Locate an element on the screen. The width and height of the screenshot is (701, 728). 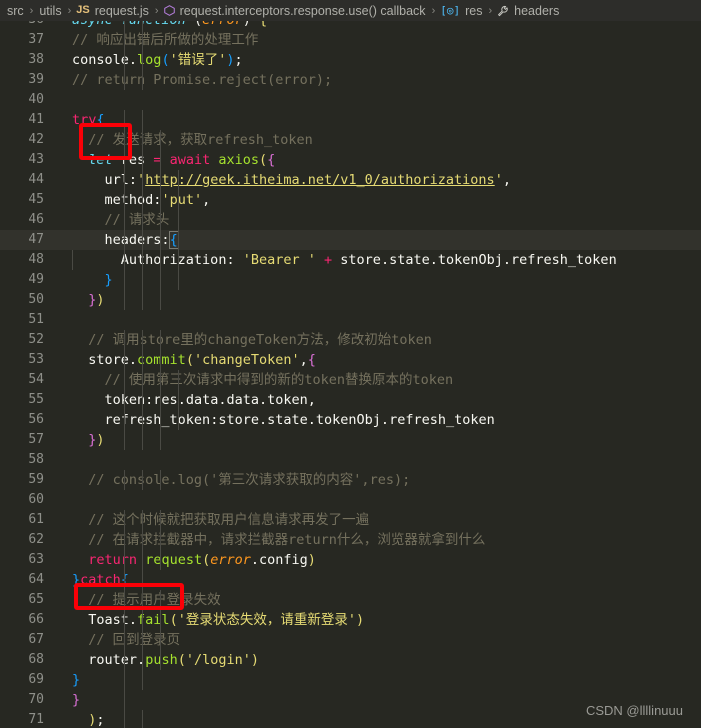
method-symbol-icon is located at coordinates (169, 10).